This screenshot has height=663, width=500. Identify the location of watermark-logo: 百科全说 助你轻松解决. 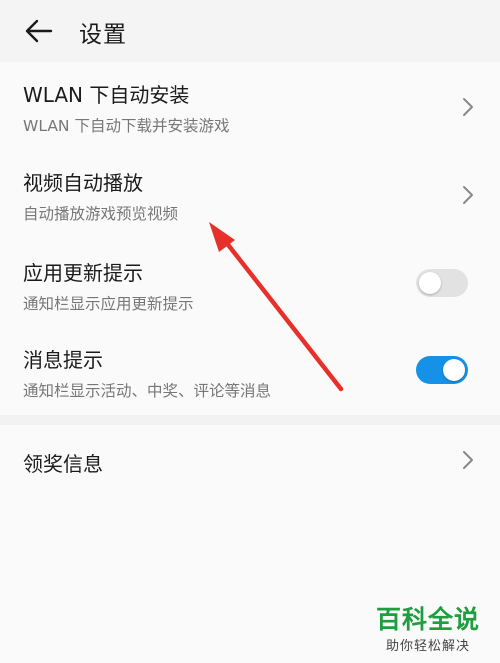
(428, 630).